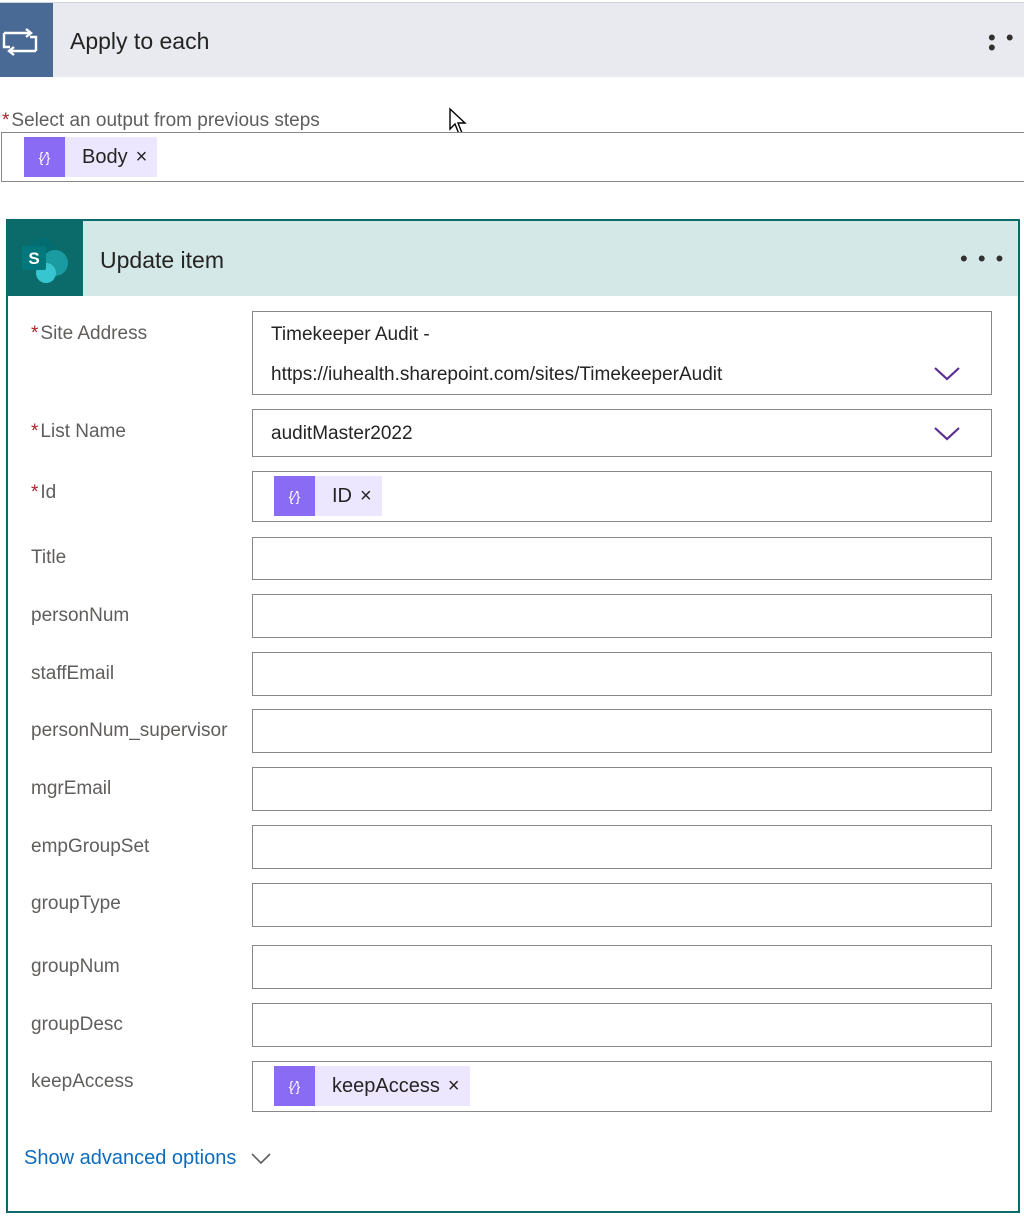  What do you see at coordinates (83, 431) in the screenshot?
I see `list-name-label-text: List Name` at bounding box center [83, 431].